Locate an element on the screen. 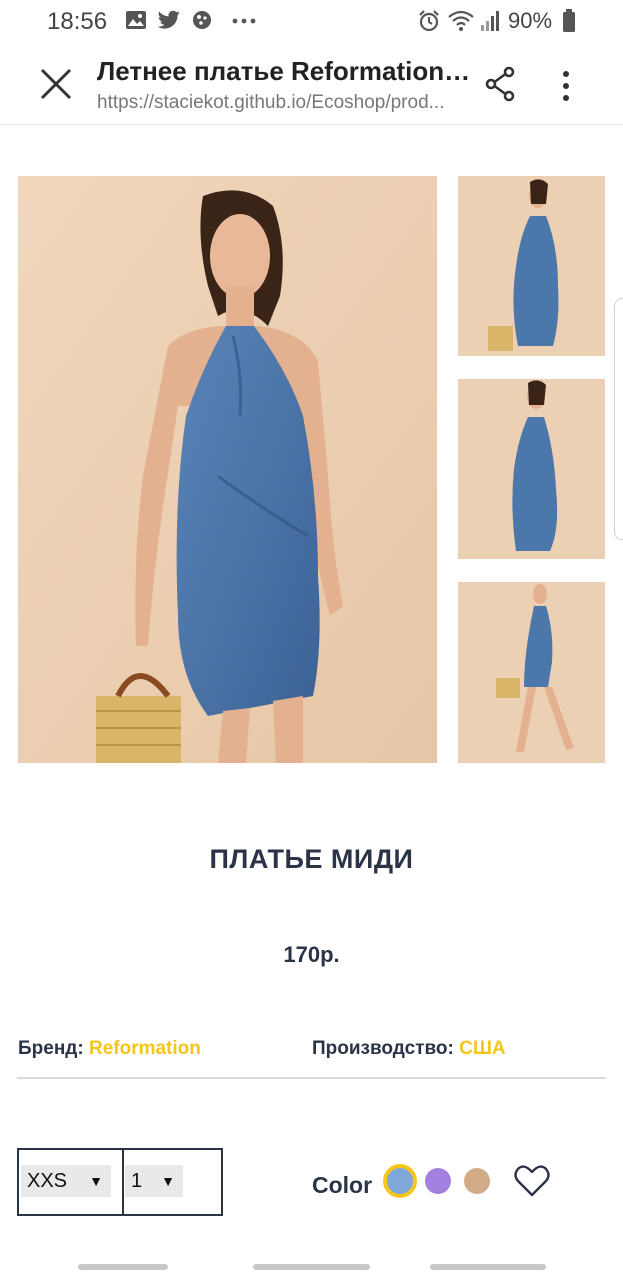 The height and width of the screenshot is (1280, 623). nav-hint-right is located at coordinates (488, 1267).